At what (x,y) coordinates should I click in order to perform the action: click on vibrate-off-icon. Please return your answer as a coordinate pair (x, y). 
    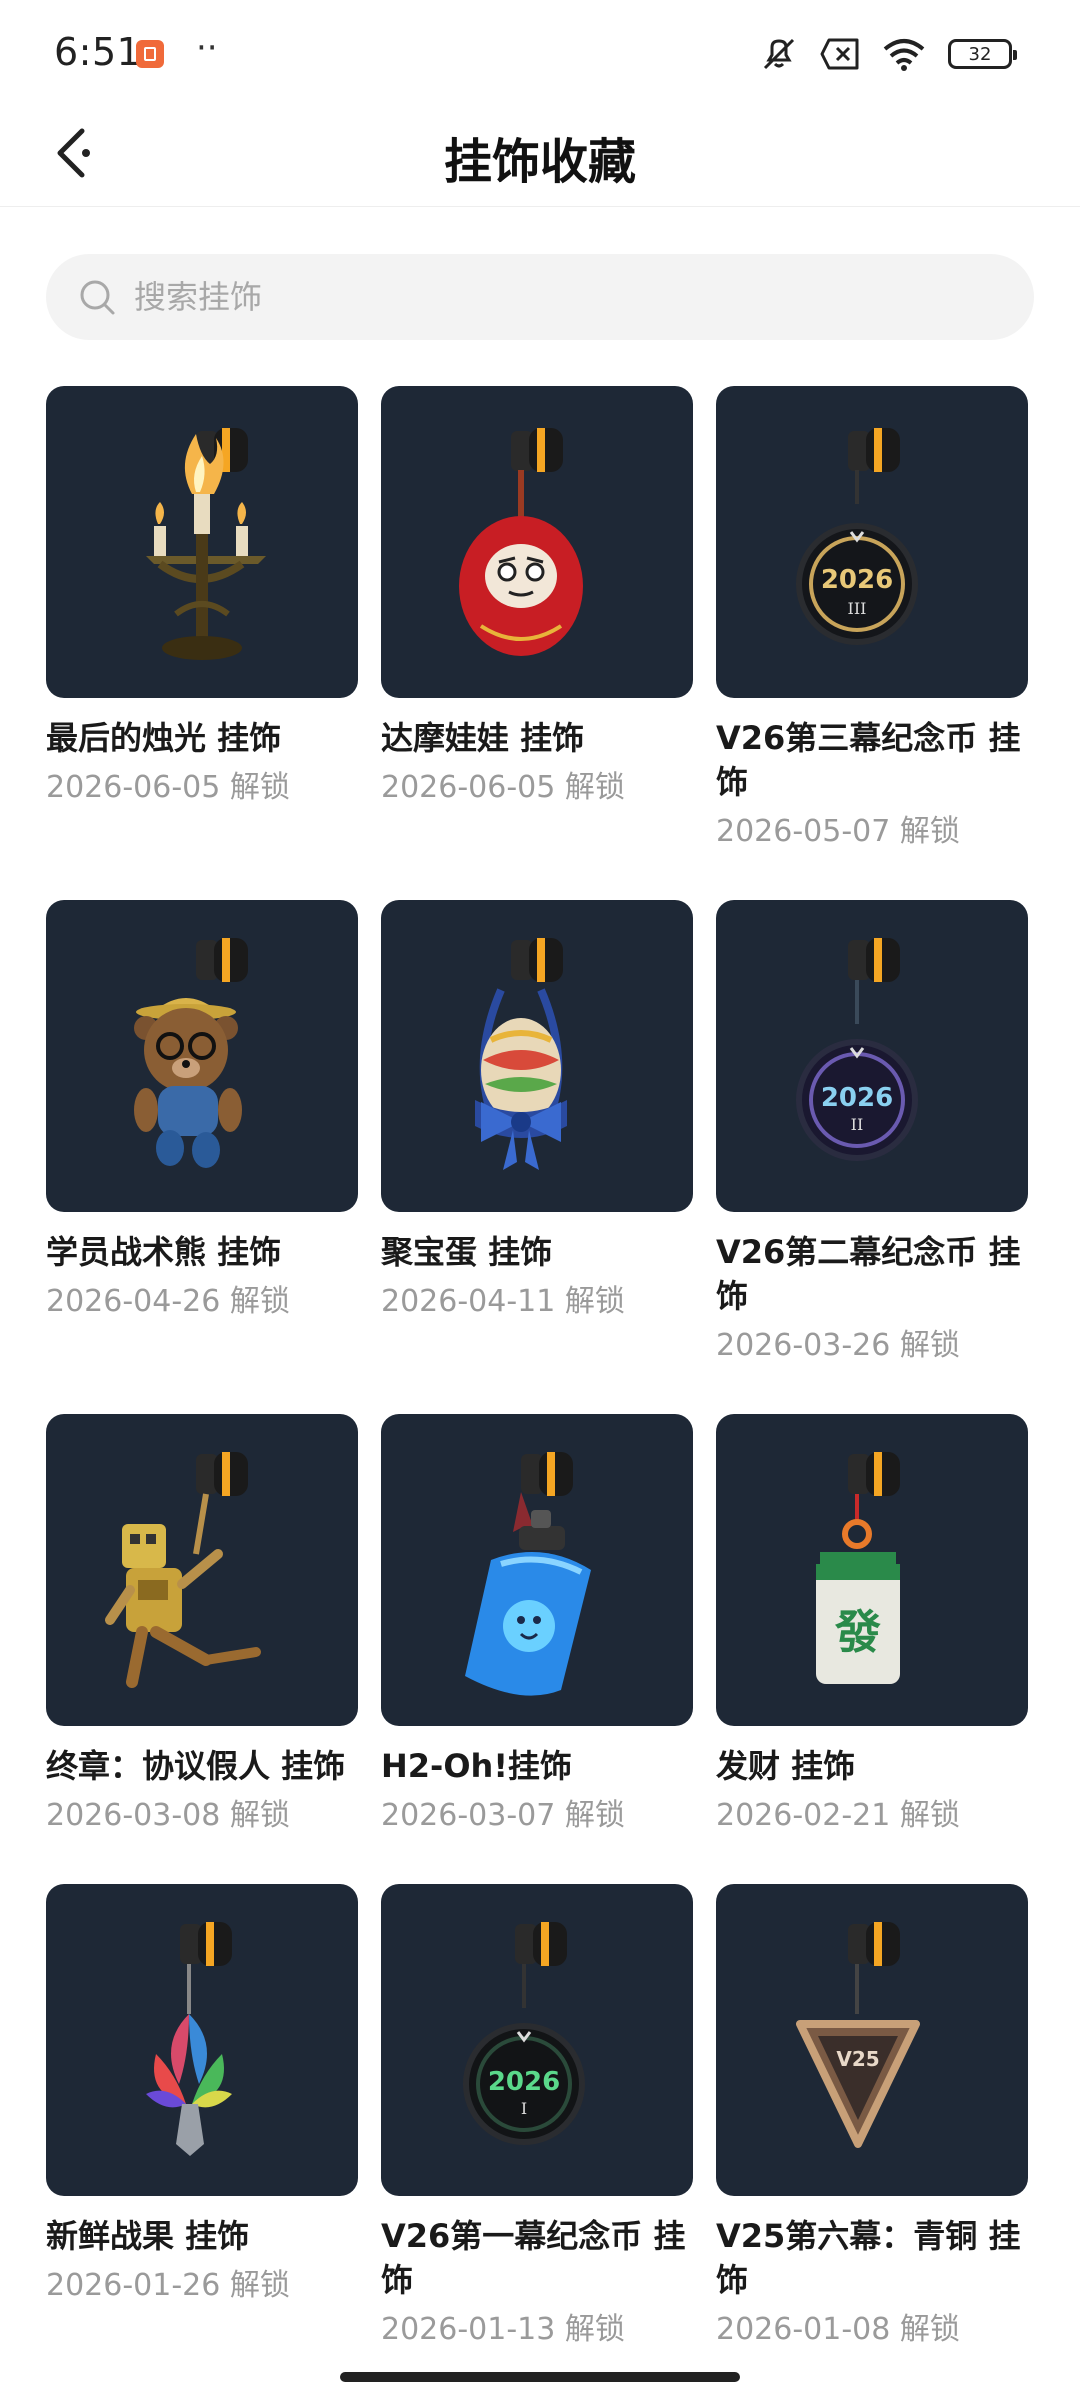
    Looking at the image, I should click on (779, 54).